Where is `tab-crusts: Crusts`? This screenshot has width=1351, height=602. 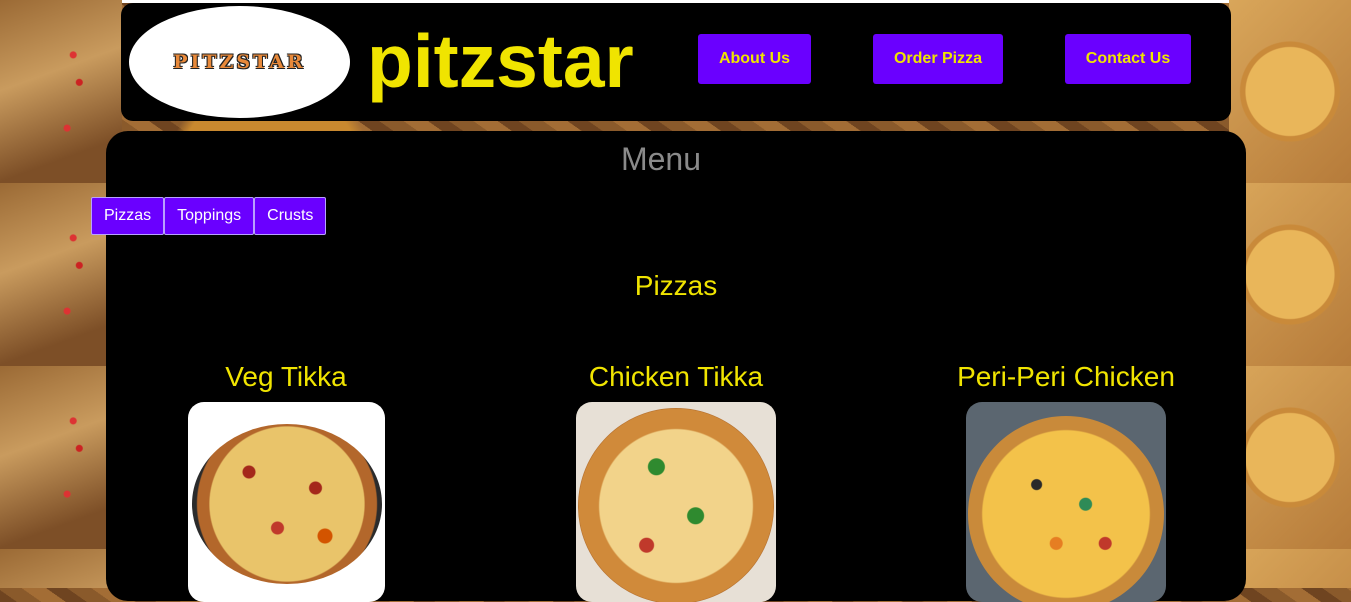 tab-crusts: Crusts is located at coordinates (290, 216).